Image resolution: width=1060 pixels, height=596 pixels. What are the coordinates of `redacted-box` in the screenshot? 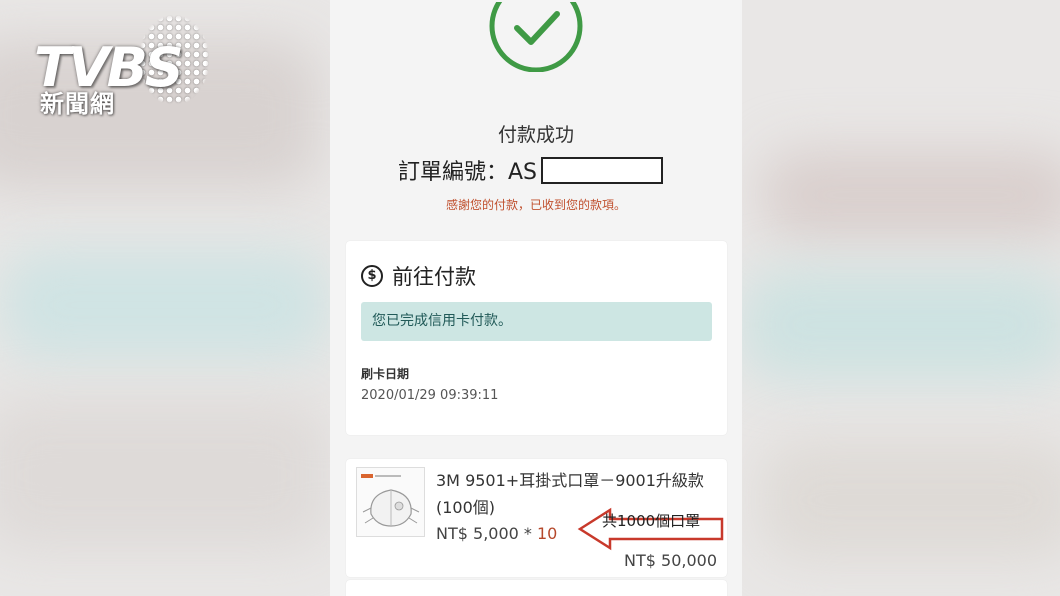 It's located at (602, 170).